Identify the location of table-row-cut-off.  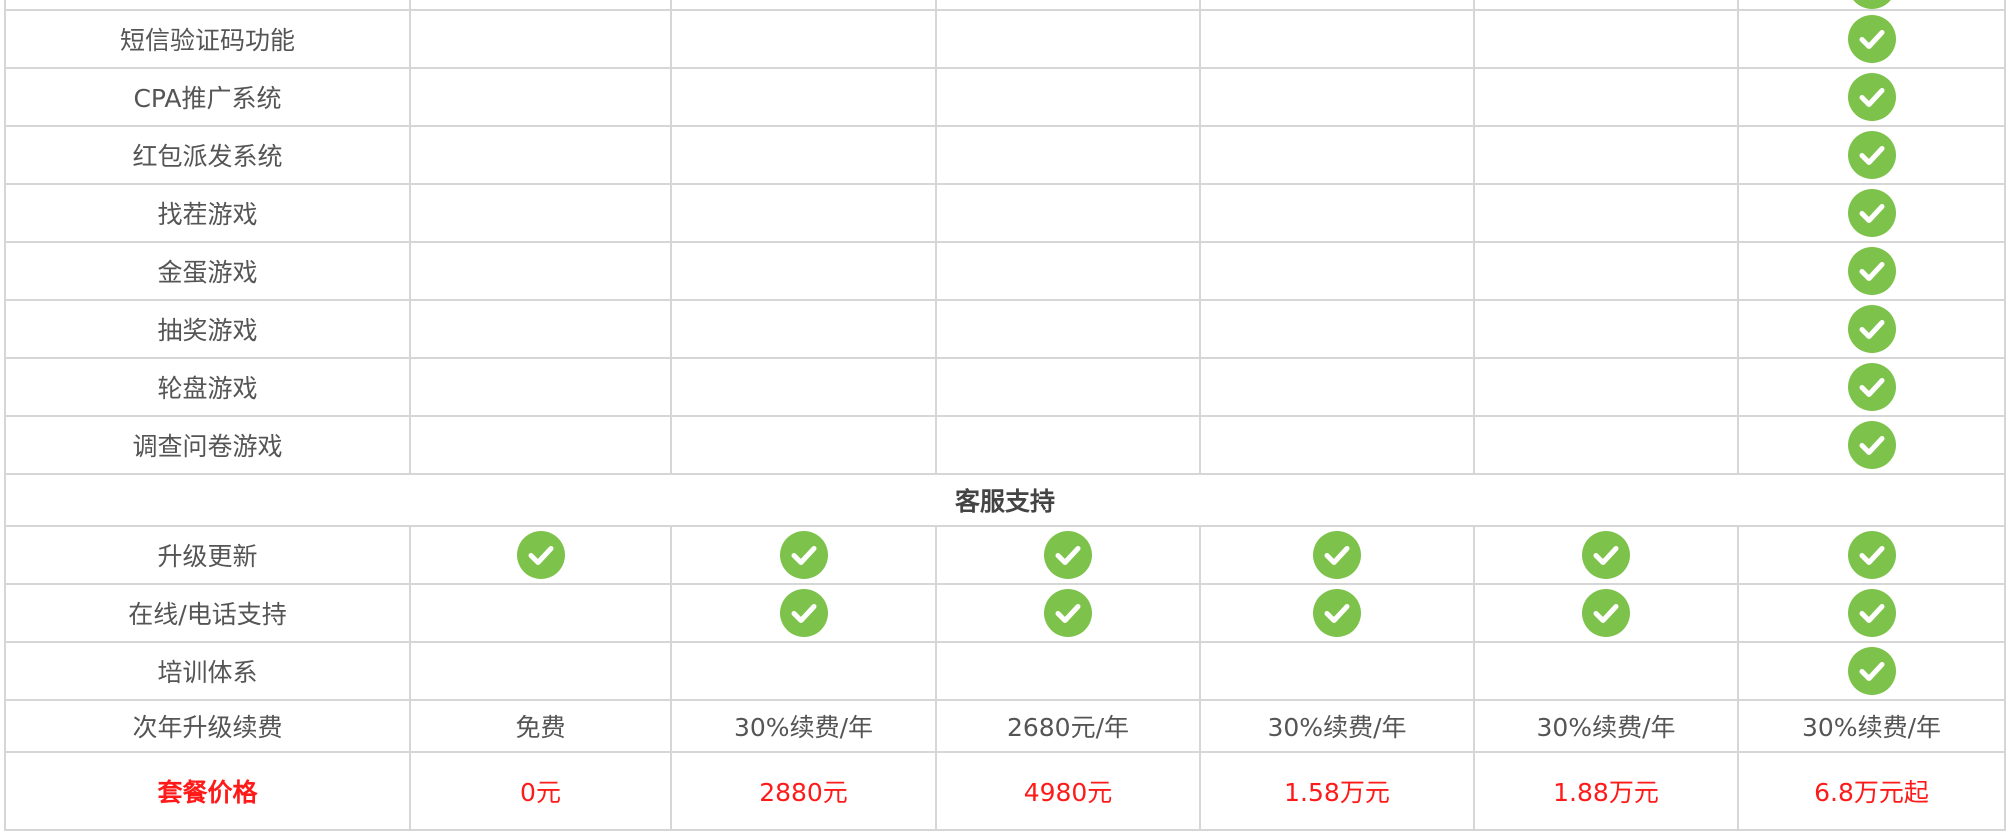
(1005, 5).